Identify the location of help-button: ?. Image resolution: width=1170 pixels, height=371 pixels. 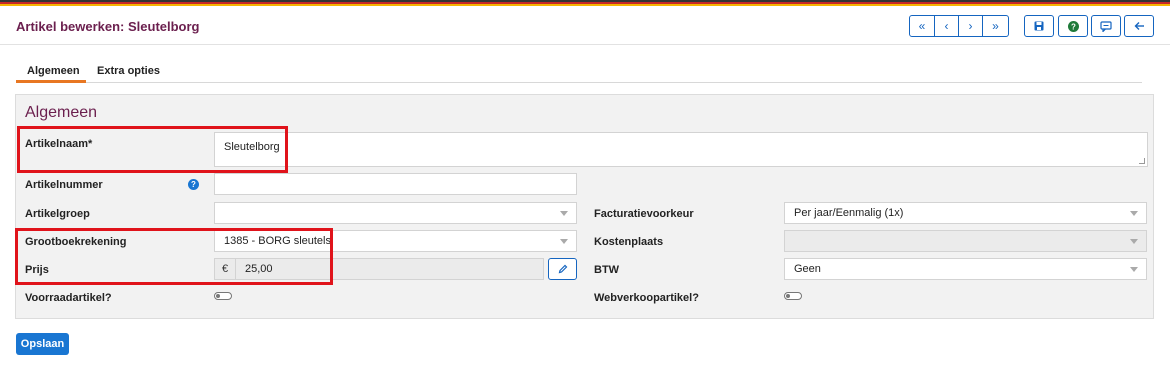
(1073, 26).